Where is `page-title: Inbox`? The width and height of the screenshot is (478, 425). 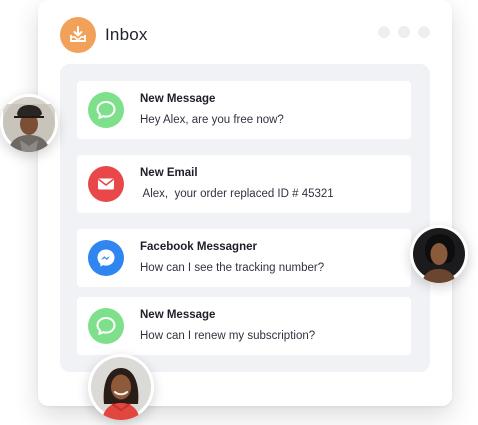 page-title: Inbox is located at coordinates (126, 34).